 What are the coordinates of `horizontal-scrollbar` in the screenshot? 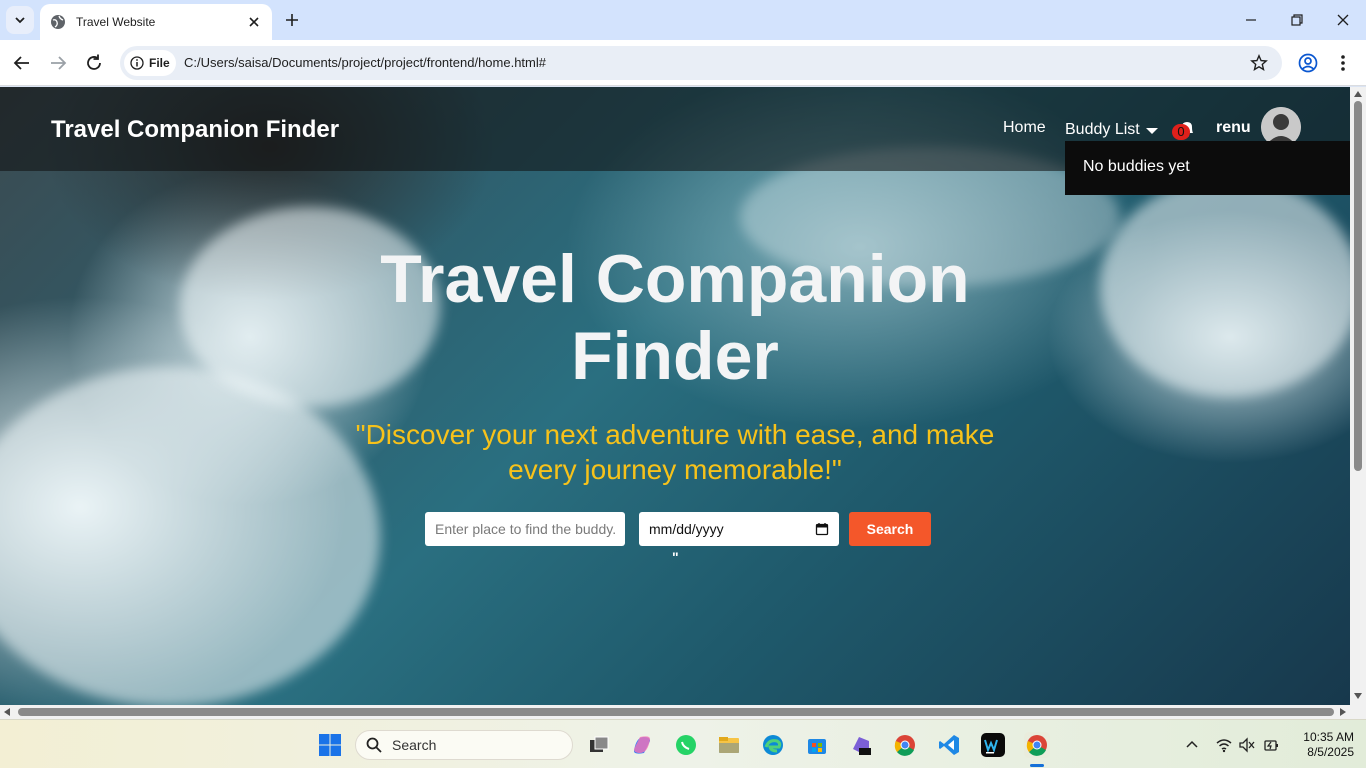 It's located at (683, 712).